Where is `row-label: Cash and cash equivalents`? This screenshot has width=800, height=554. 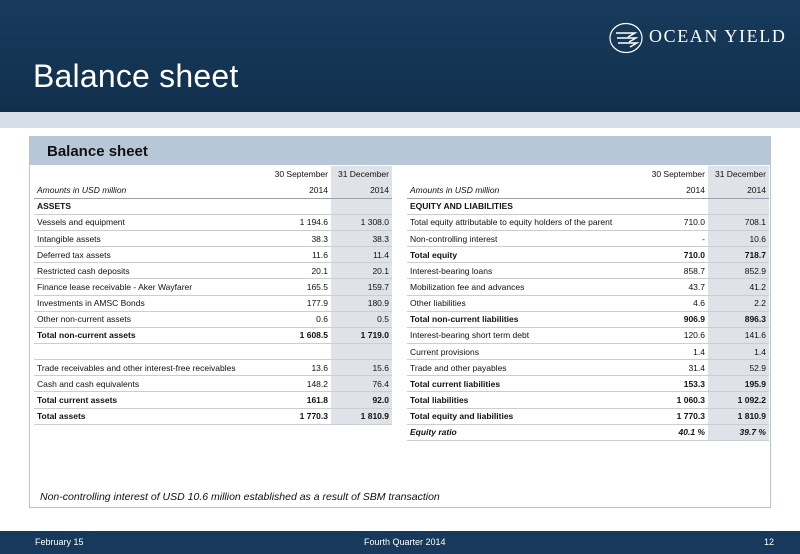
row-label: Cash and cash equivalents is located at coordinates (152, 384).